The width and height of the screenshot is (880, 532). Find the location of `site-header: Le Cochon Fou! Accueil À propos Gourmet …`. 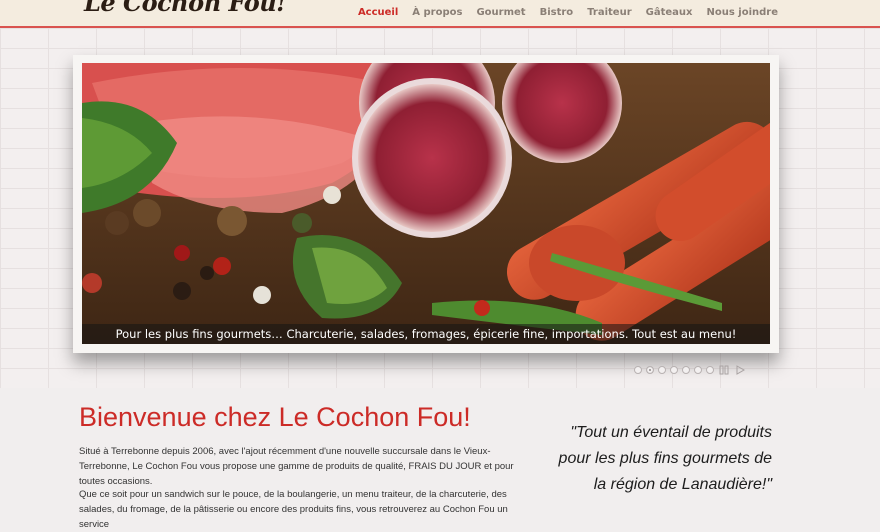

site-header: Le Cochon Fou! Accueil À propos Gourmet … is located at coordinates (440, 14).